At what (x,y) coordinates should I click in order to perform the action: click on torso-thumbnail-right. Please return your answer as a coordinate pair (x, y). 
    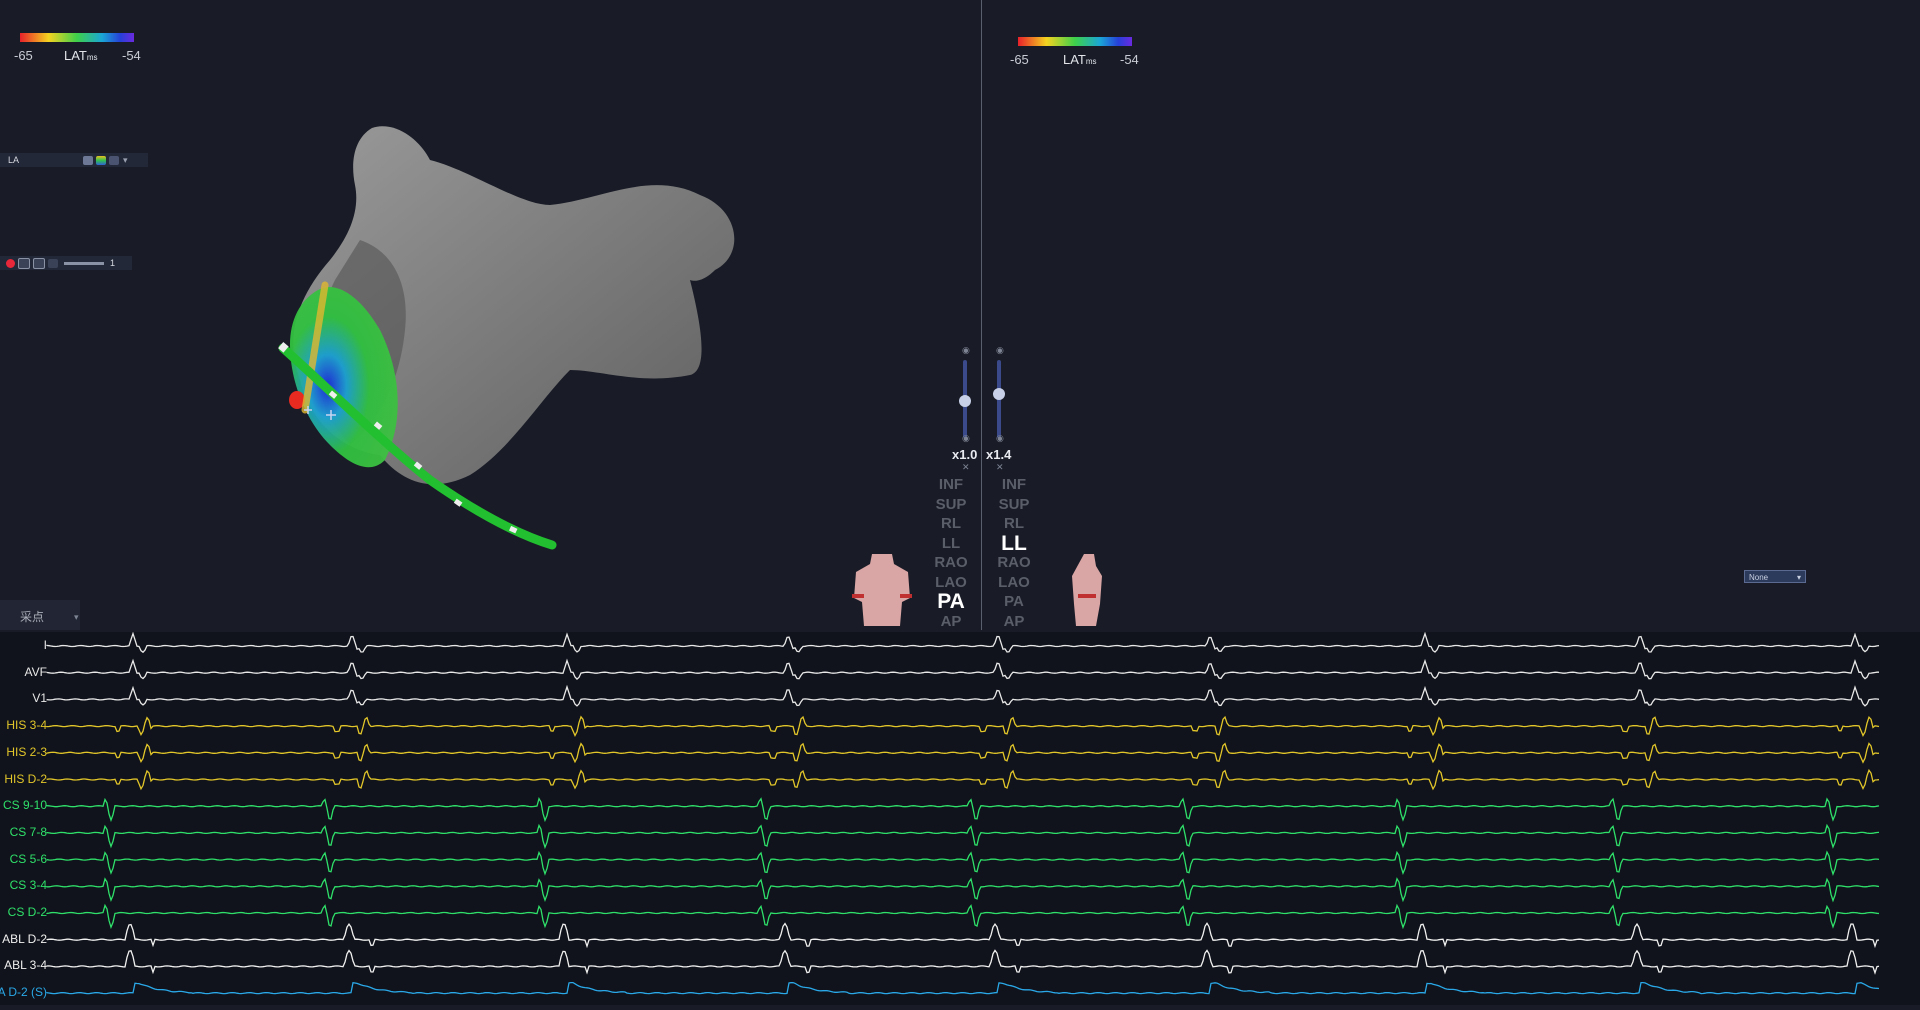
    Looking at the image, I should click on (1087, 590).